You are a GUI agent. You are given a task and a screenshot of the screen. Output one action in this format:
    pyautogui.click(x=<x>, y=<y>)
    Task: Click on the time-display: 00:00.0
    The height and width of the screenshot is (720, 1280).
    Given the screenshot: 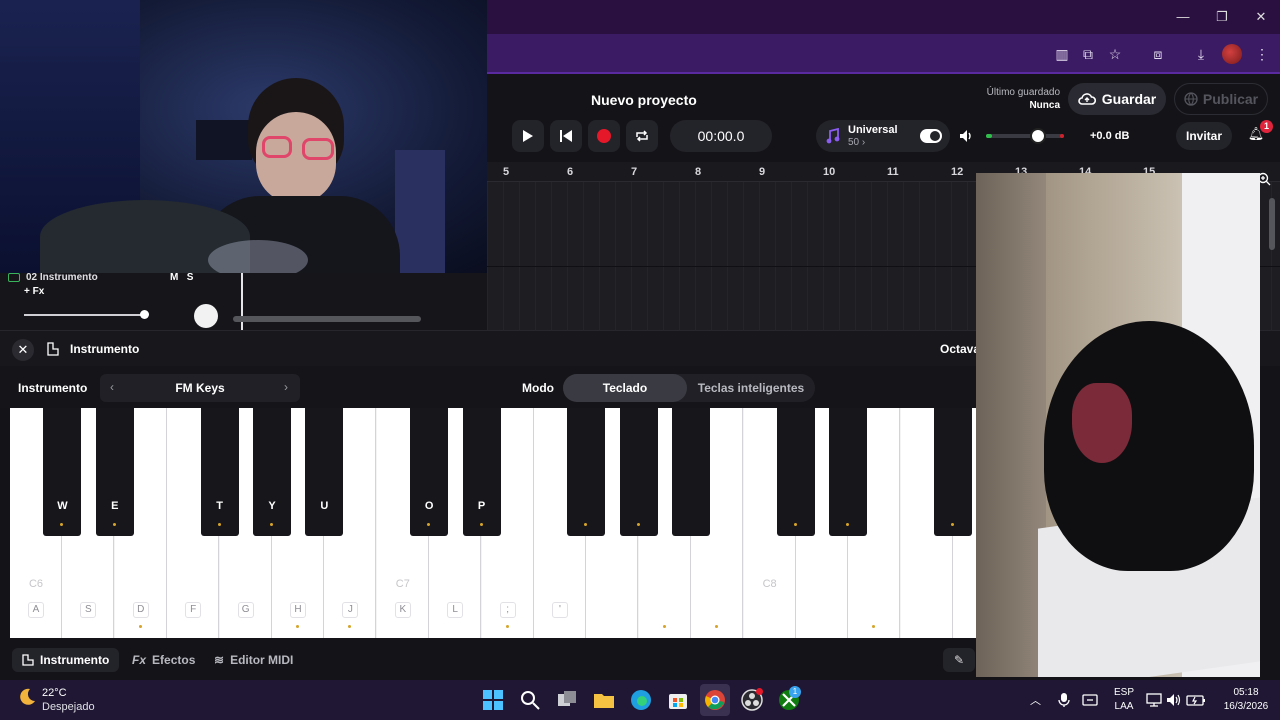 What is the action you would take?
    pyautogui.click(x=721, y=136)
    